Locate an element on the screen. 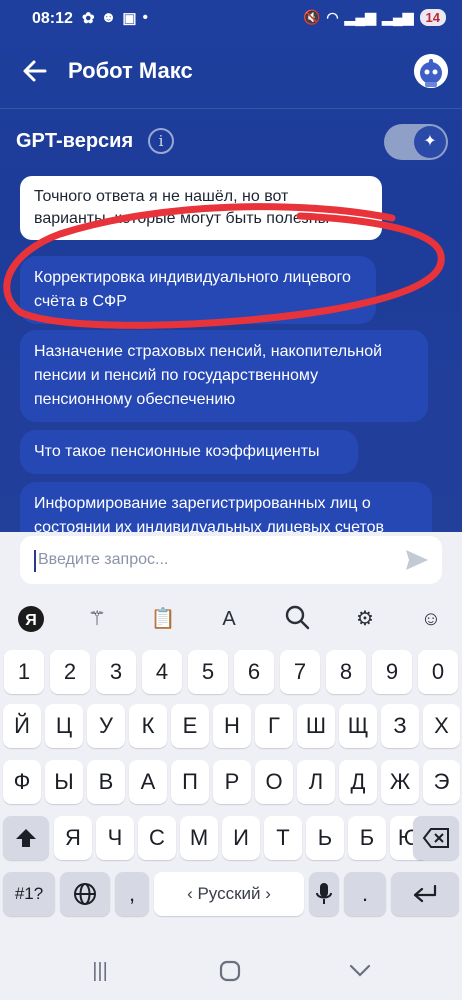  sparkle-icon: ✦ is located at coordinates (430, 142).